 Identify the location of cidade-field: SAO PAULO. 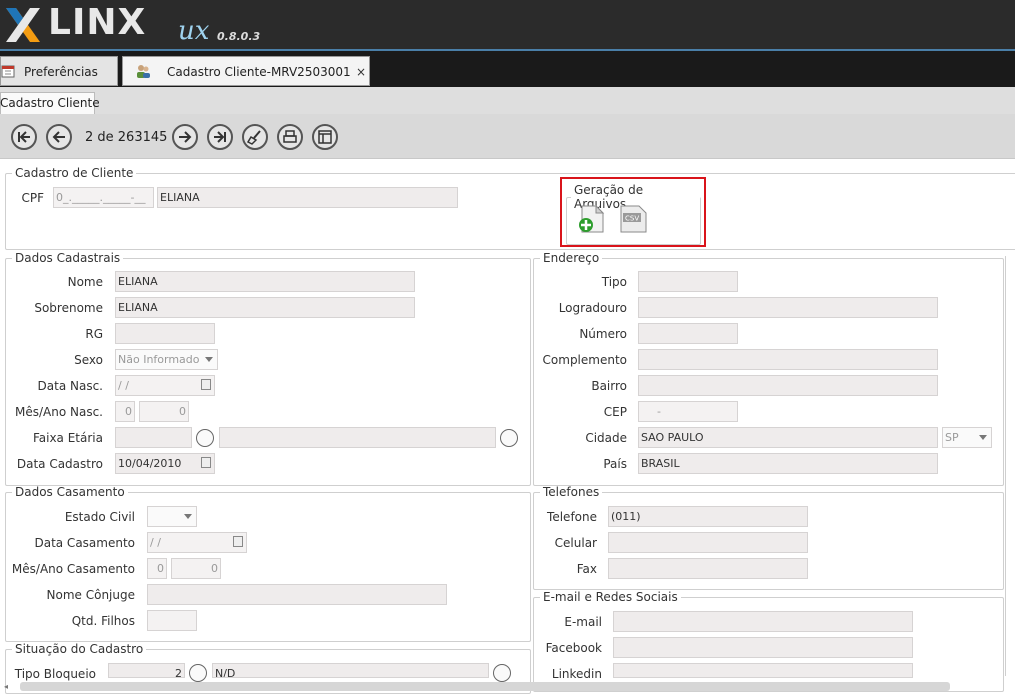
(788, 437).